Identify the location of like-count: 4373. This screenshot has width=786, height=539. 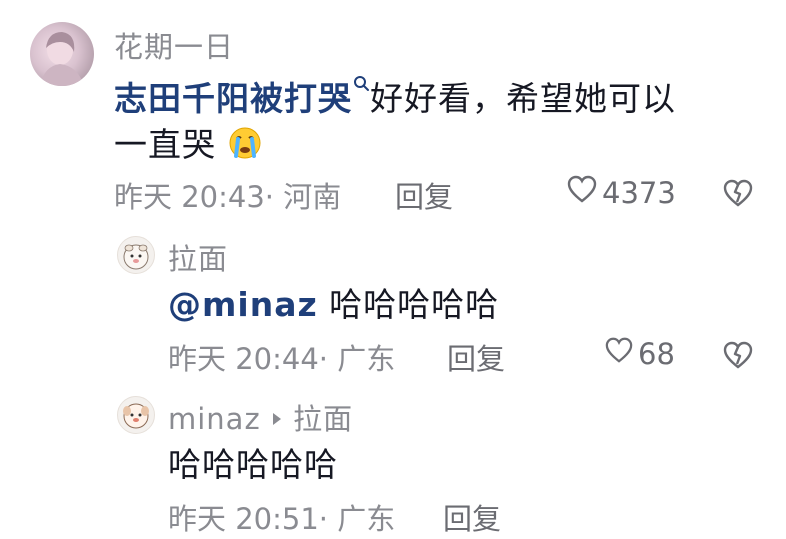
(639, 192).